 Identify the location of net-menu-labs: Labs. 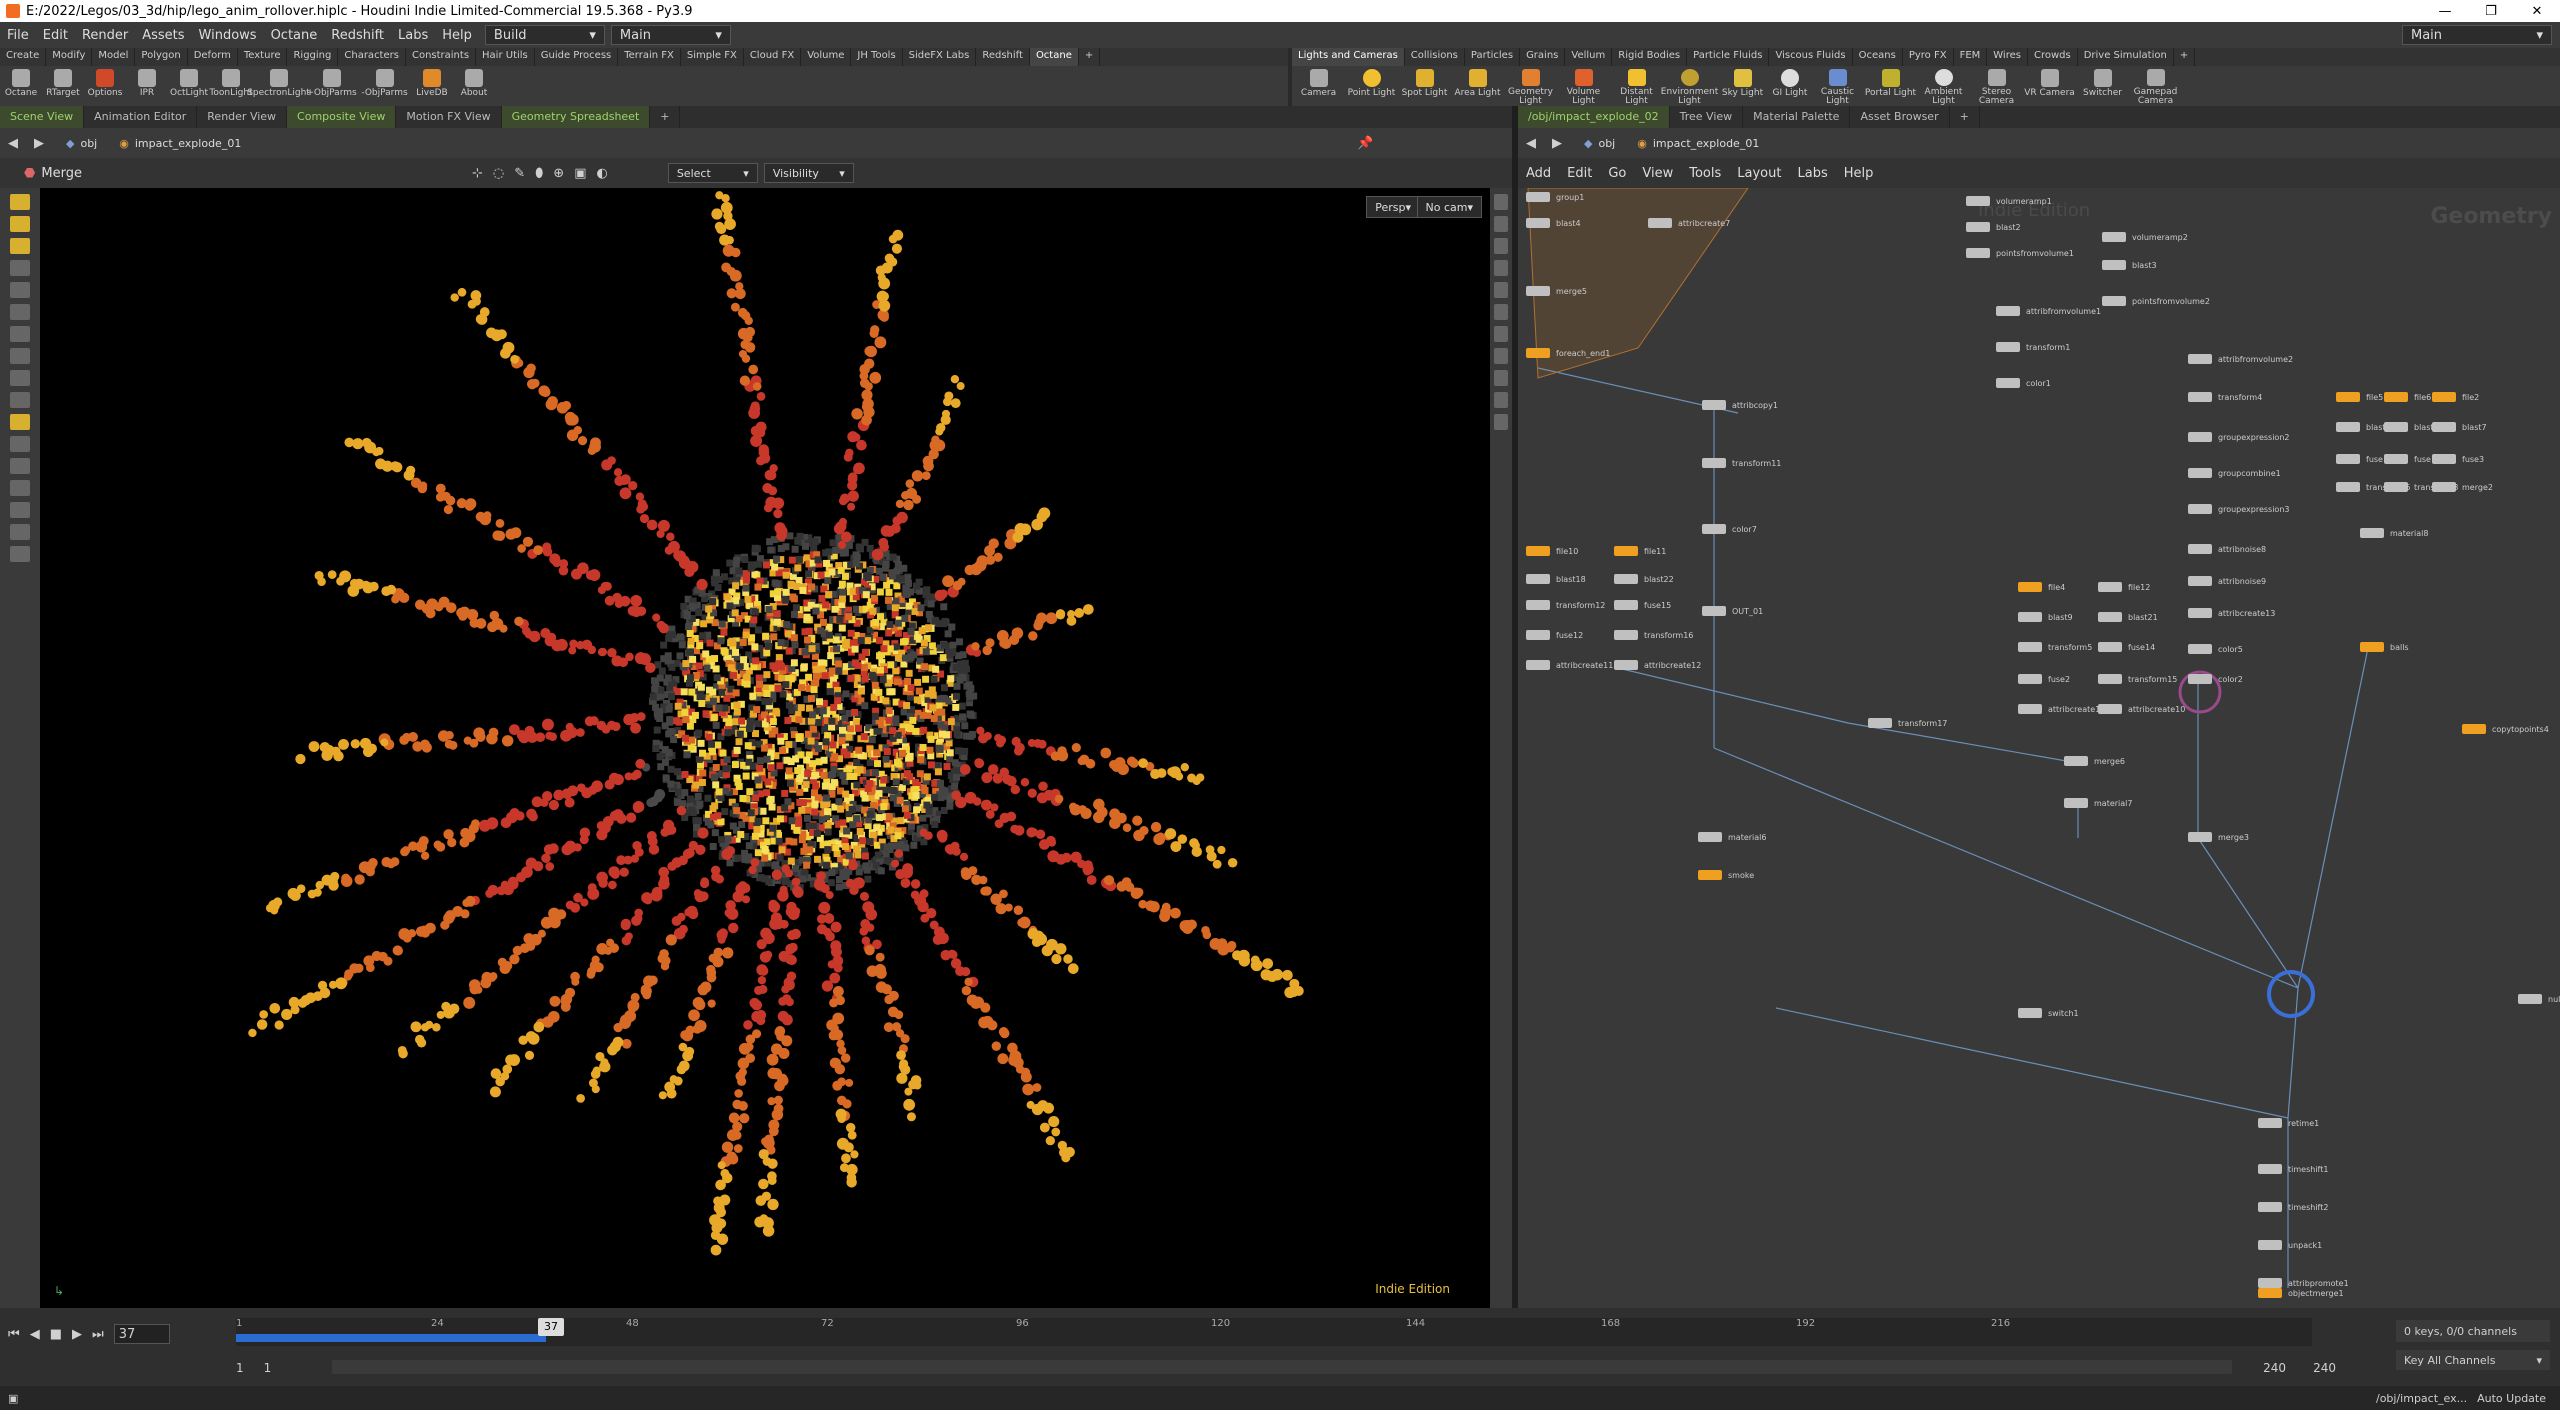
(1812, 173).